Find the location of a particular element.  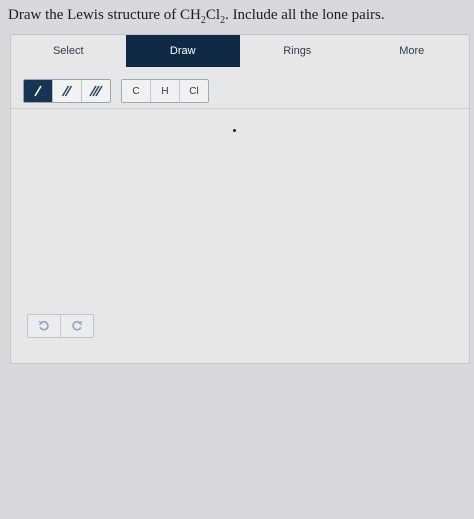

tab-more: More is located at coordinates (412, 51).